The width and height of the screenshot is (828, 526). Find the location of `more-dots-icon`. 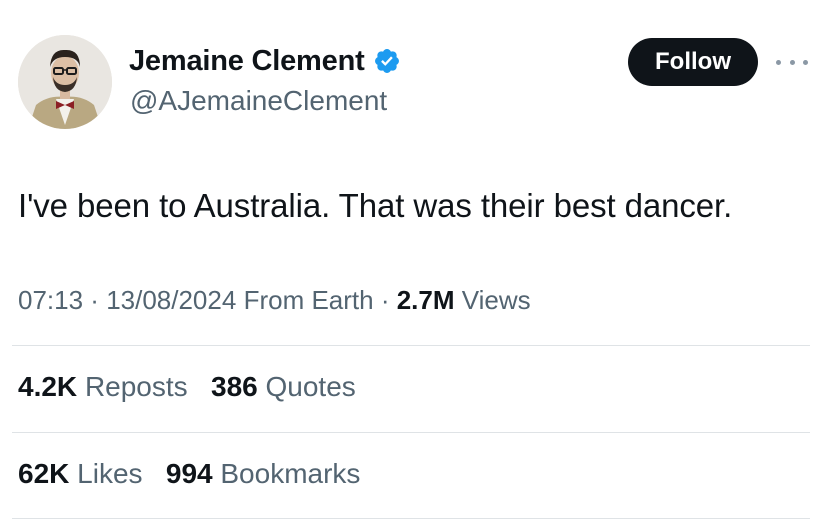

more-dots-icon is located at coordinates (792, 62).